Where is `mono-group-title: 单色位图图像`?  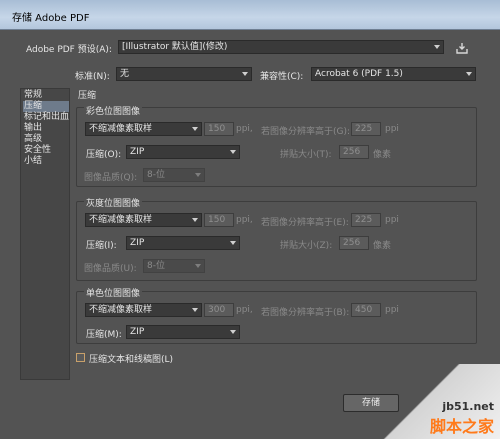
mono-group-title: 单色位图图像 is located at coordinates (113, 292).